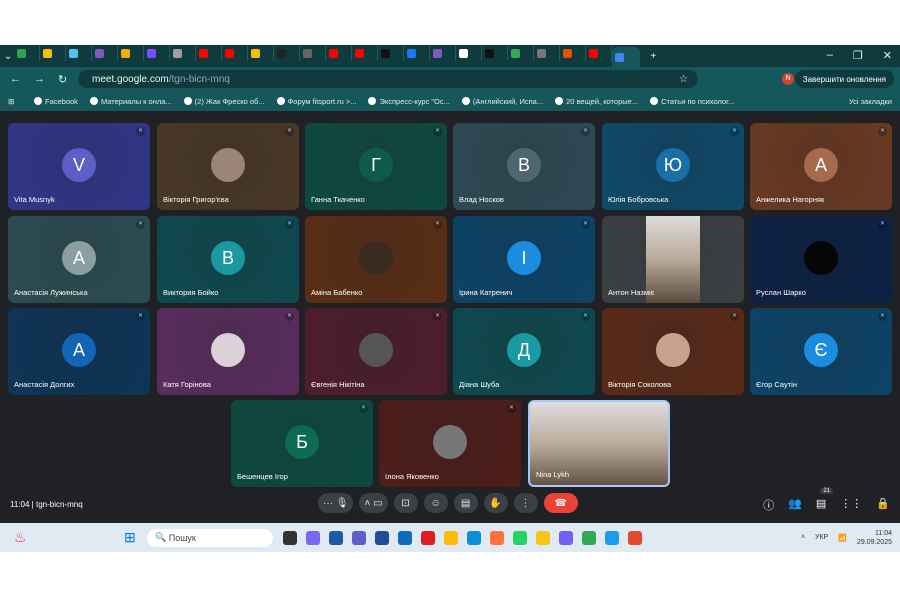  Describe the element at coordinates (870, 101) in the screenshot. I see `all-bookmarks: Усі закладки` at that location.